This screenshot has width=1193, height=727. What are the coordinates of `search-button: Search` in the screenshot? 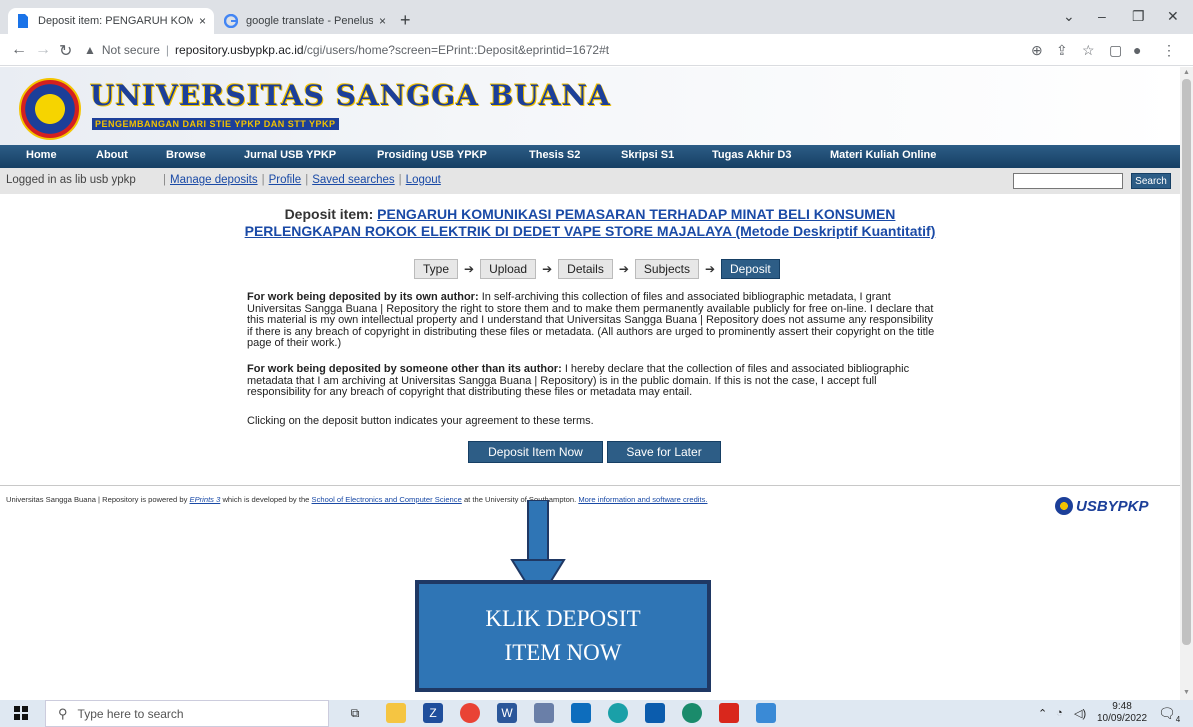 It's located at (1151, 181).